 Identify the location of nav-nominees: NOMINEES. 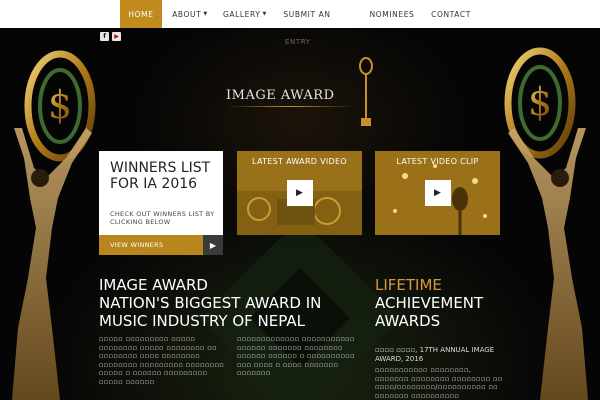
(392, 14).